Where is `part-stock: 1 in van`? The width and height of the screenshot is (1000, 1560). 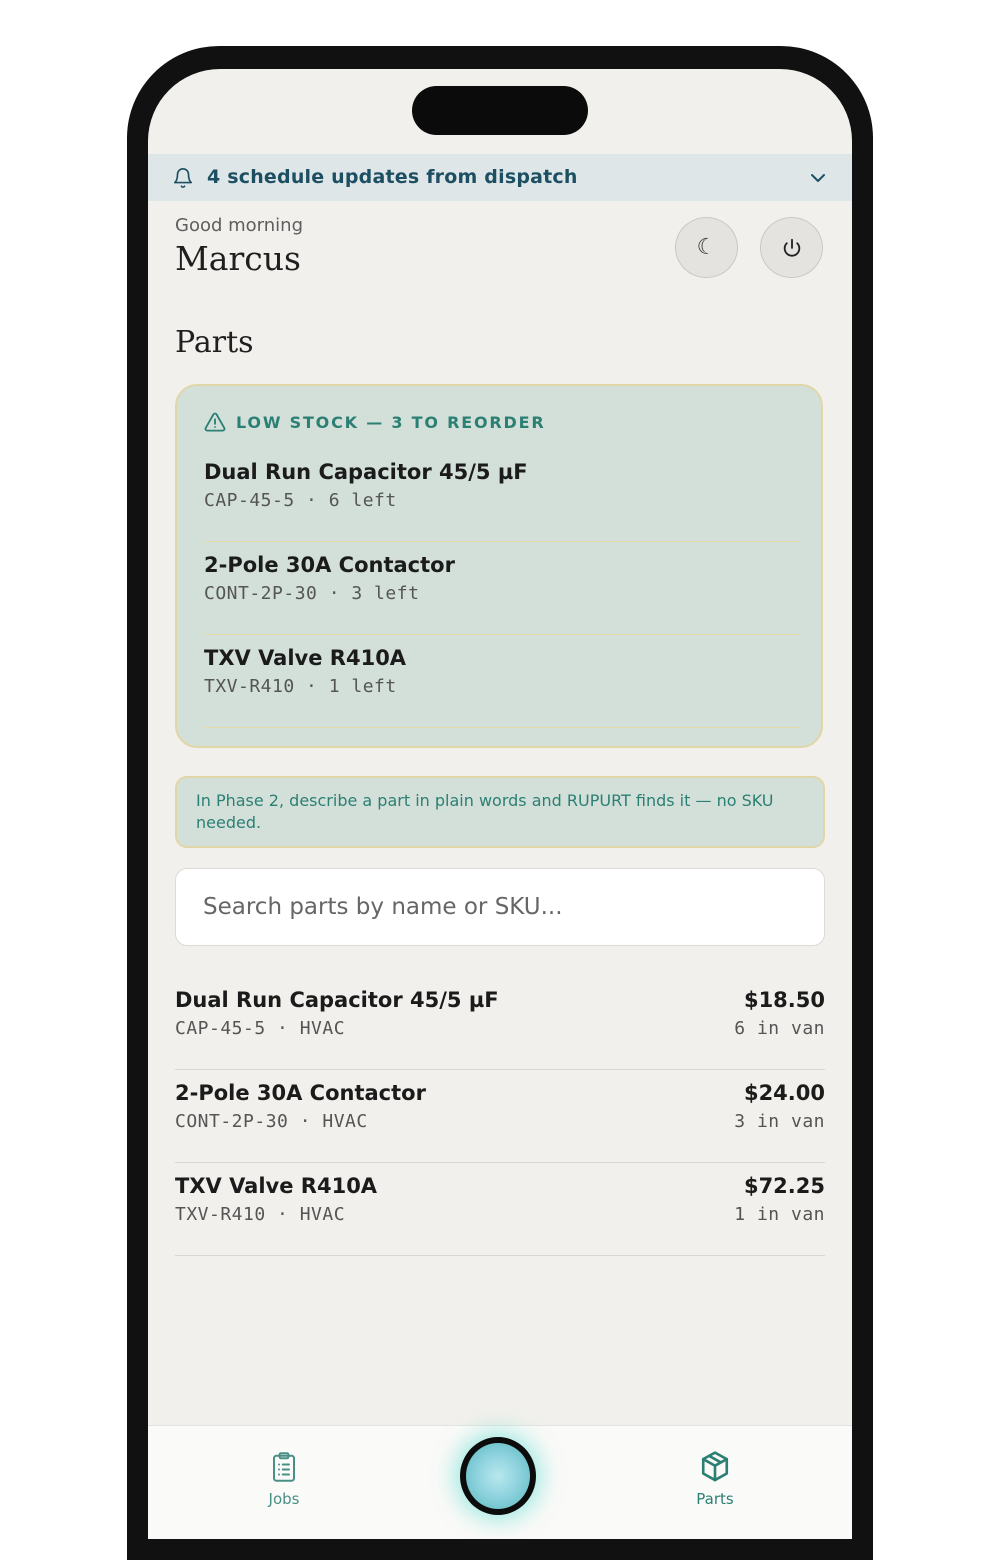
part-stock: 1 in van is located at coordinates (779, 1214).